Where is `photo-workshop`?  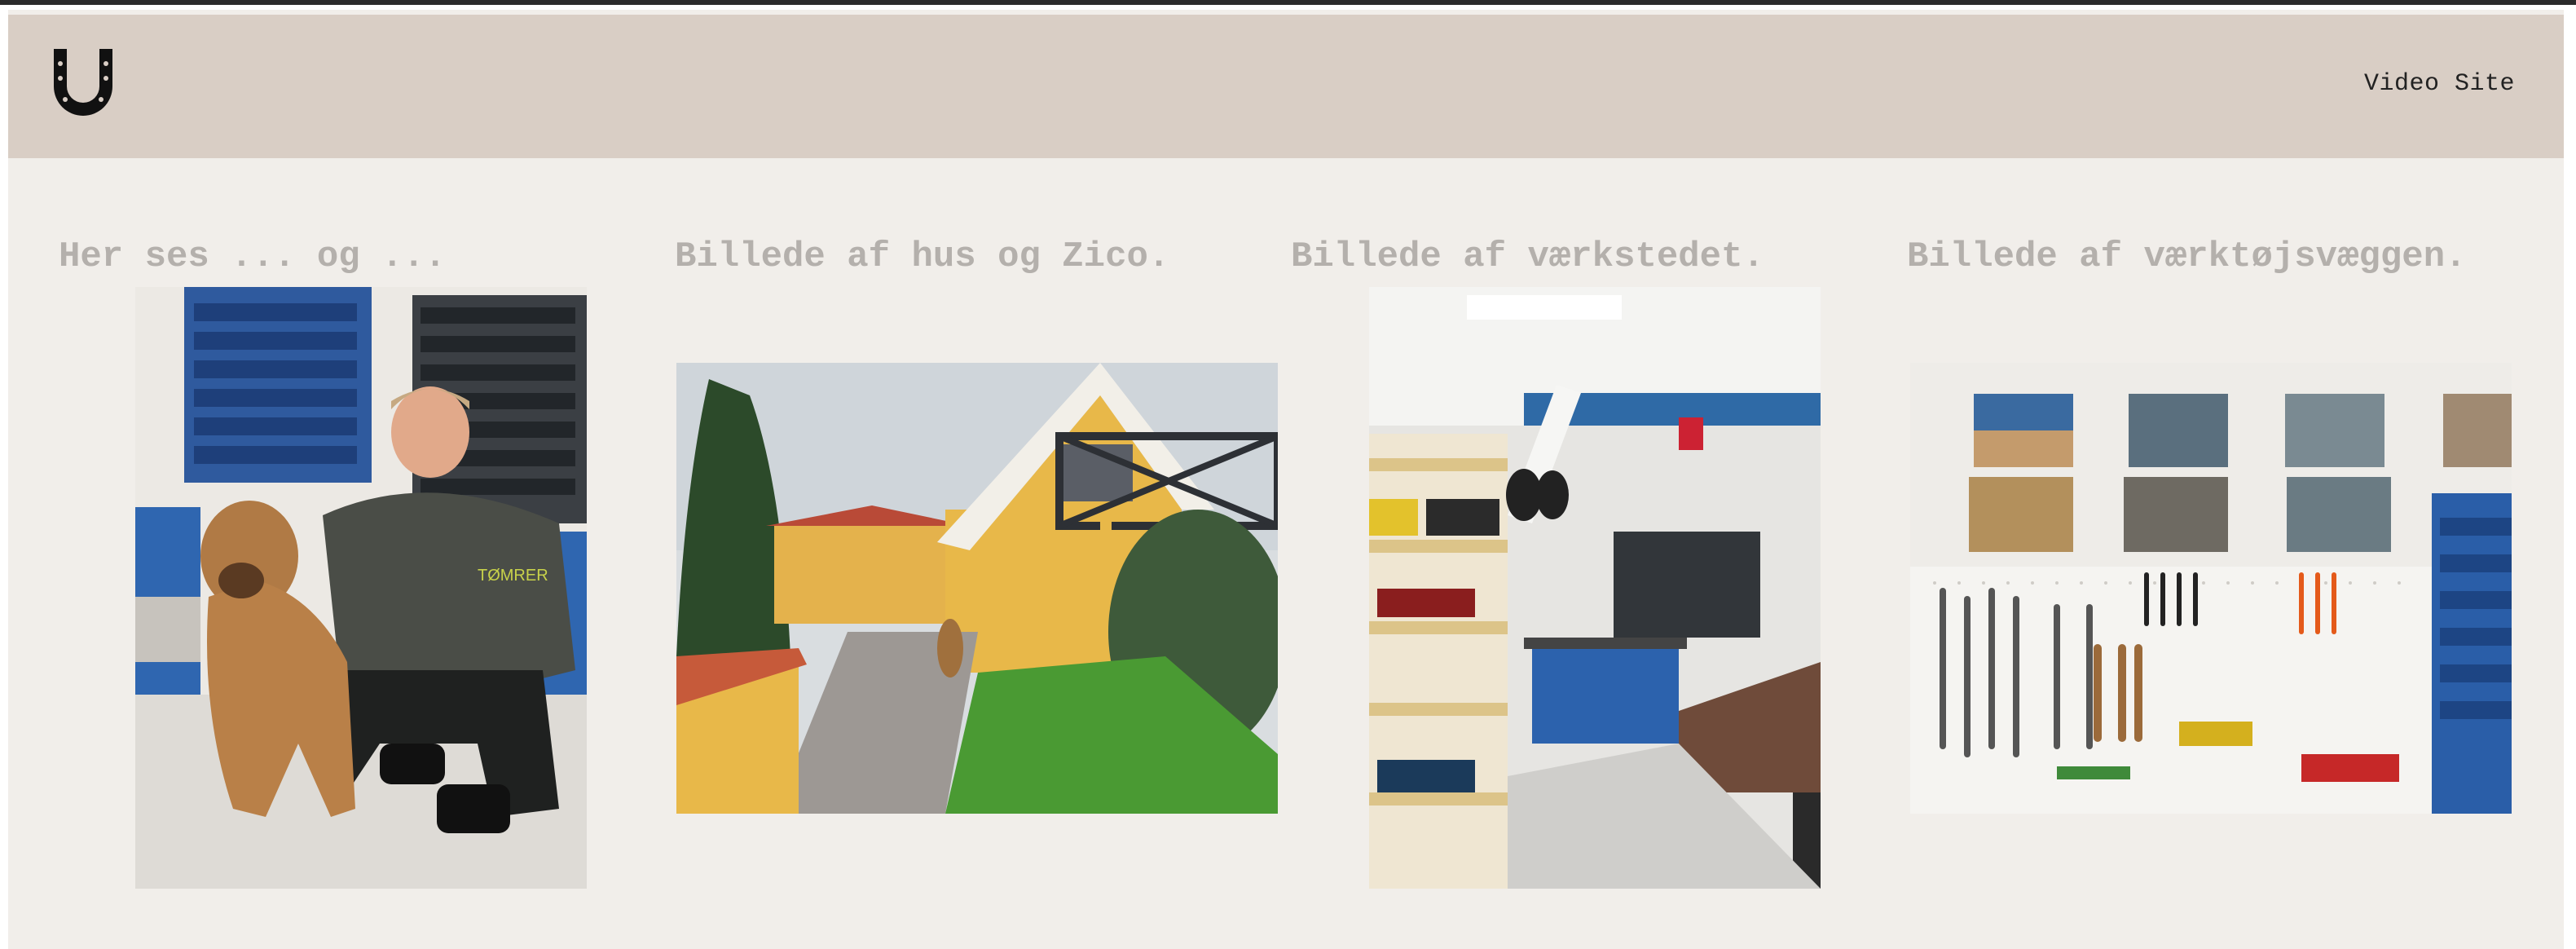 photo-workshop is located at coordinates (1595, 588).